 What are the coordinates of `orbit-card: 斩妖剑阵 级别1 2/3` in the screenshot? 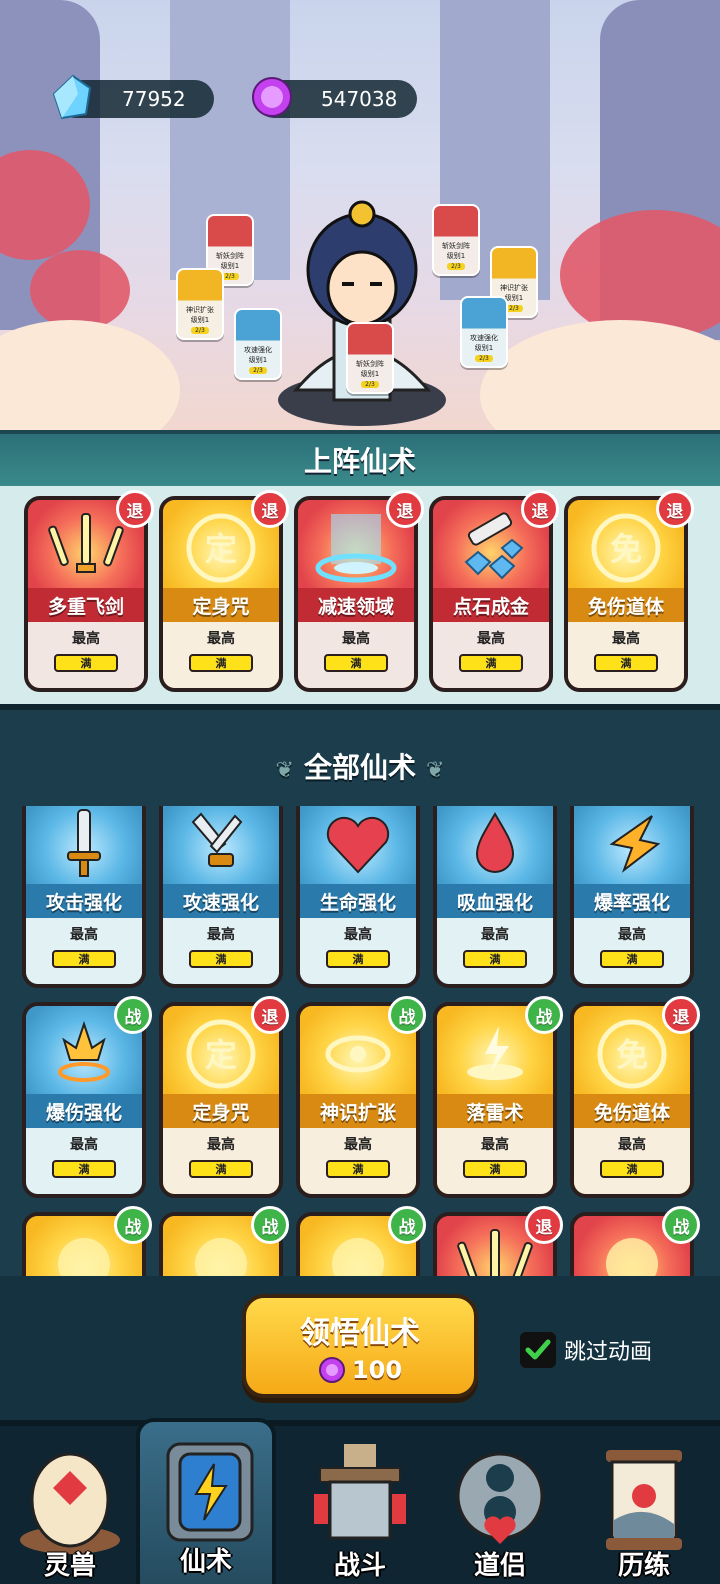 It's located at (456, 240).